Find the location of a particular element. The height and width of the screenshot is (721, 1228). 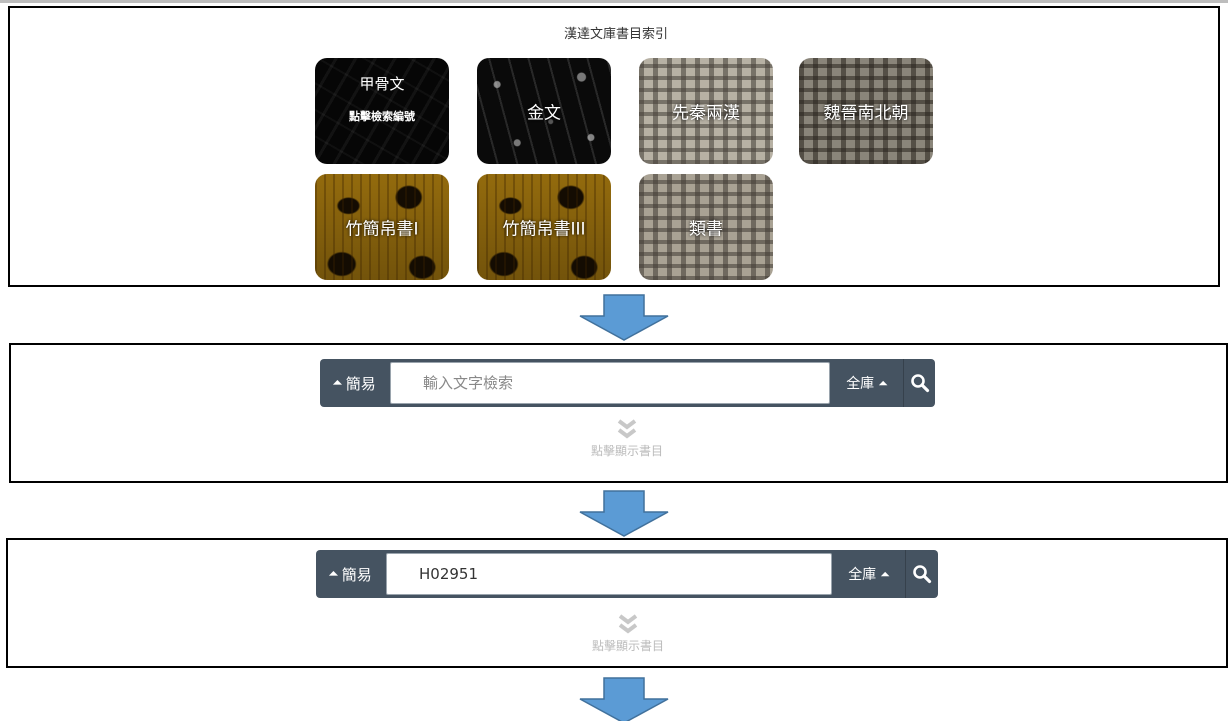

tile-label: 魏晉南北朝 is located at coordinates (866, 113).